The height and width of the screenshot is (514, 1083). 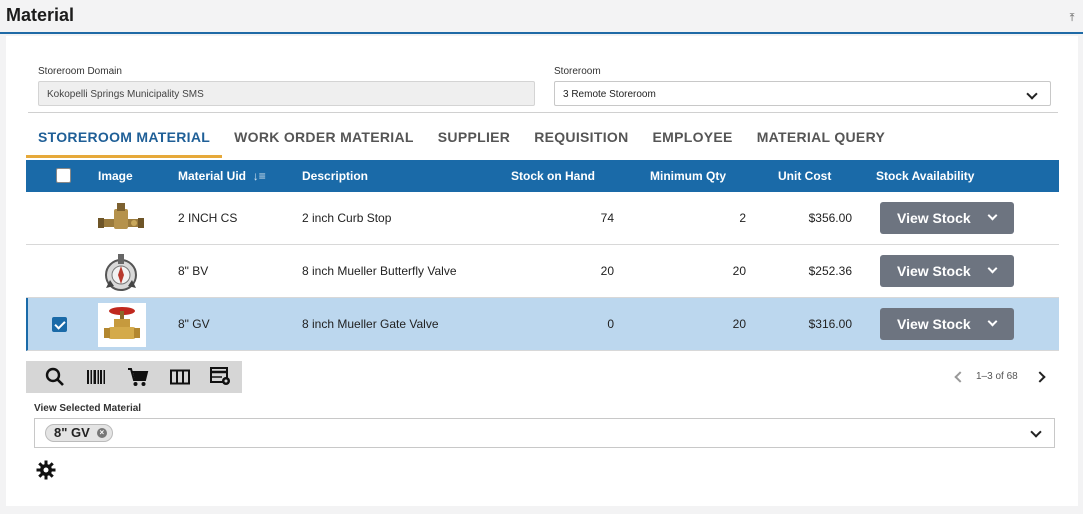 What do you see at coordinates (577, 71) in the screenshot?
I see `storeroom-label: Storeroom` at bounding box center [577, 71].